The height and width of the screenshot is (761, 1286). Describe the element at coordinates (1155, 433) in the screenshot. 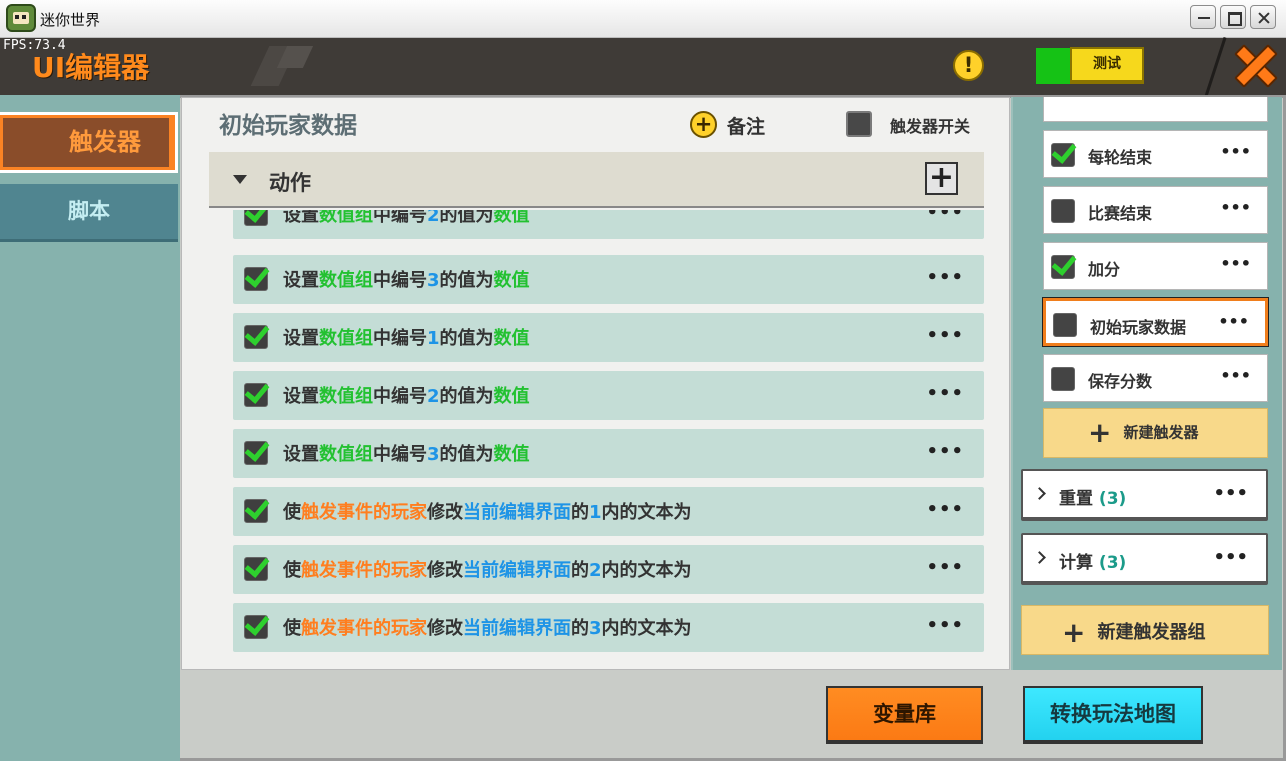

I see `new-trigger-button: + 新建触发器` at that location.